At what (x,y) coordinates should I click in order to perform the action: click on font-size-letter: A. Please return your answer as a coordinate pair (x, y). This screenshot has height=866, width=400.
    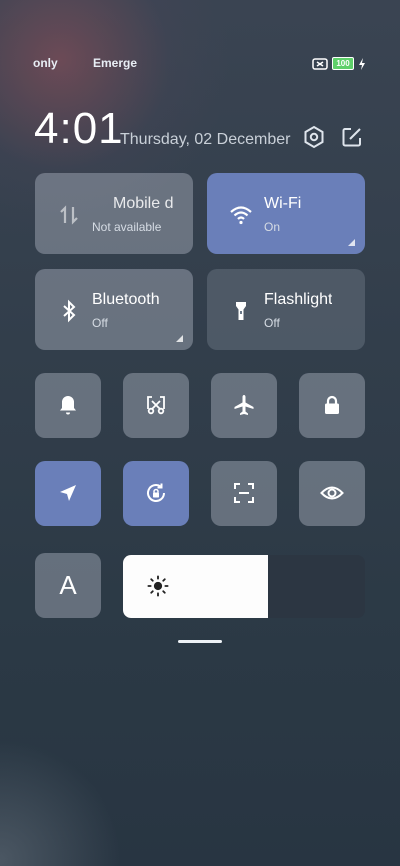
    Looking at the image, I should click on (68, 585).